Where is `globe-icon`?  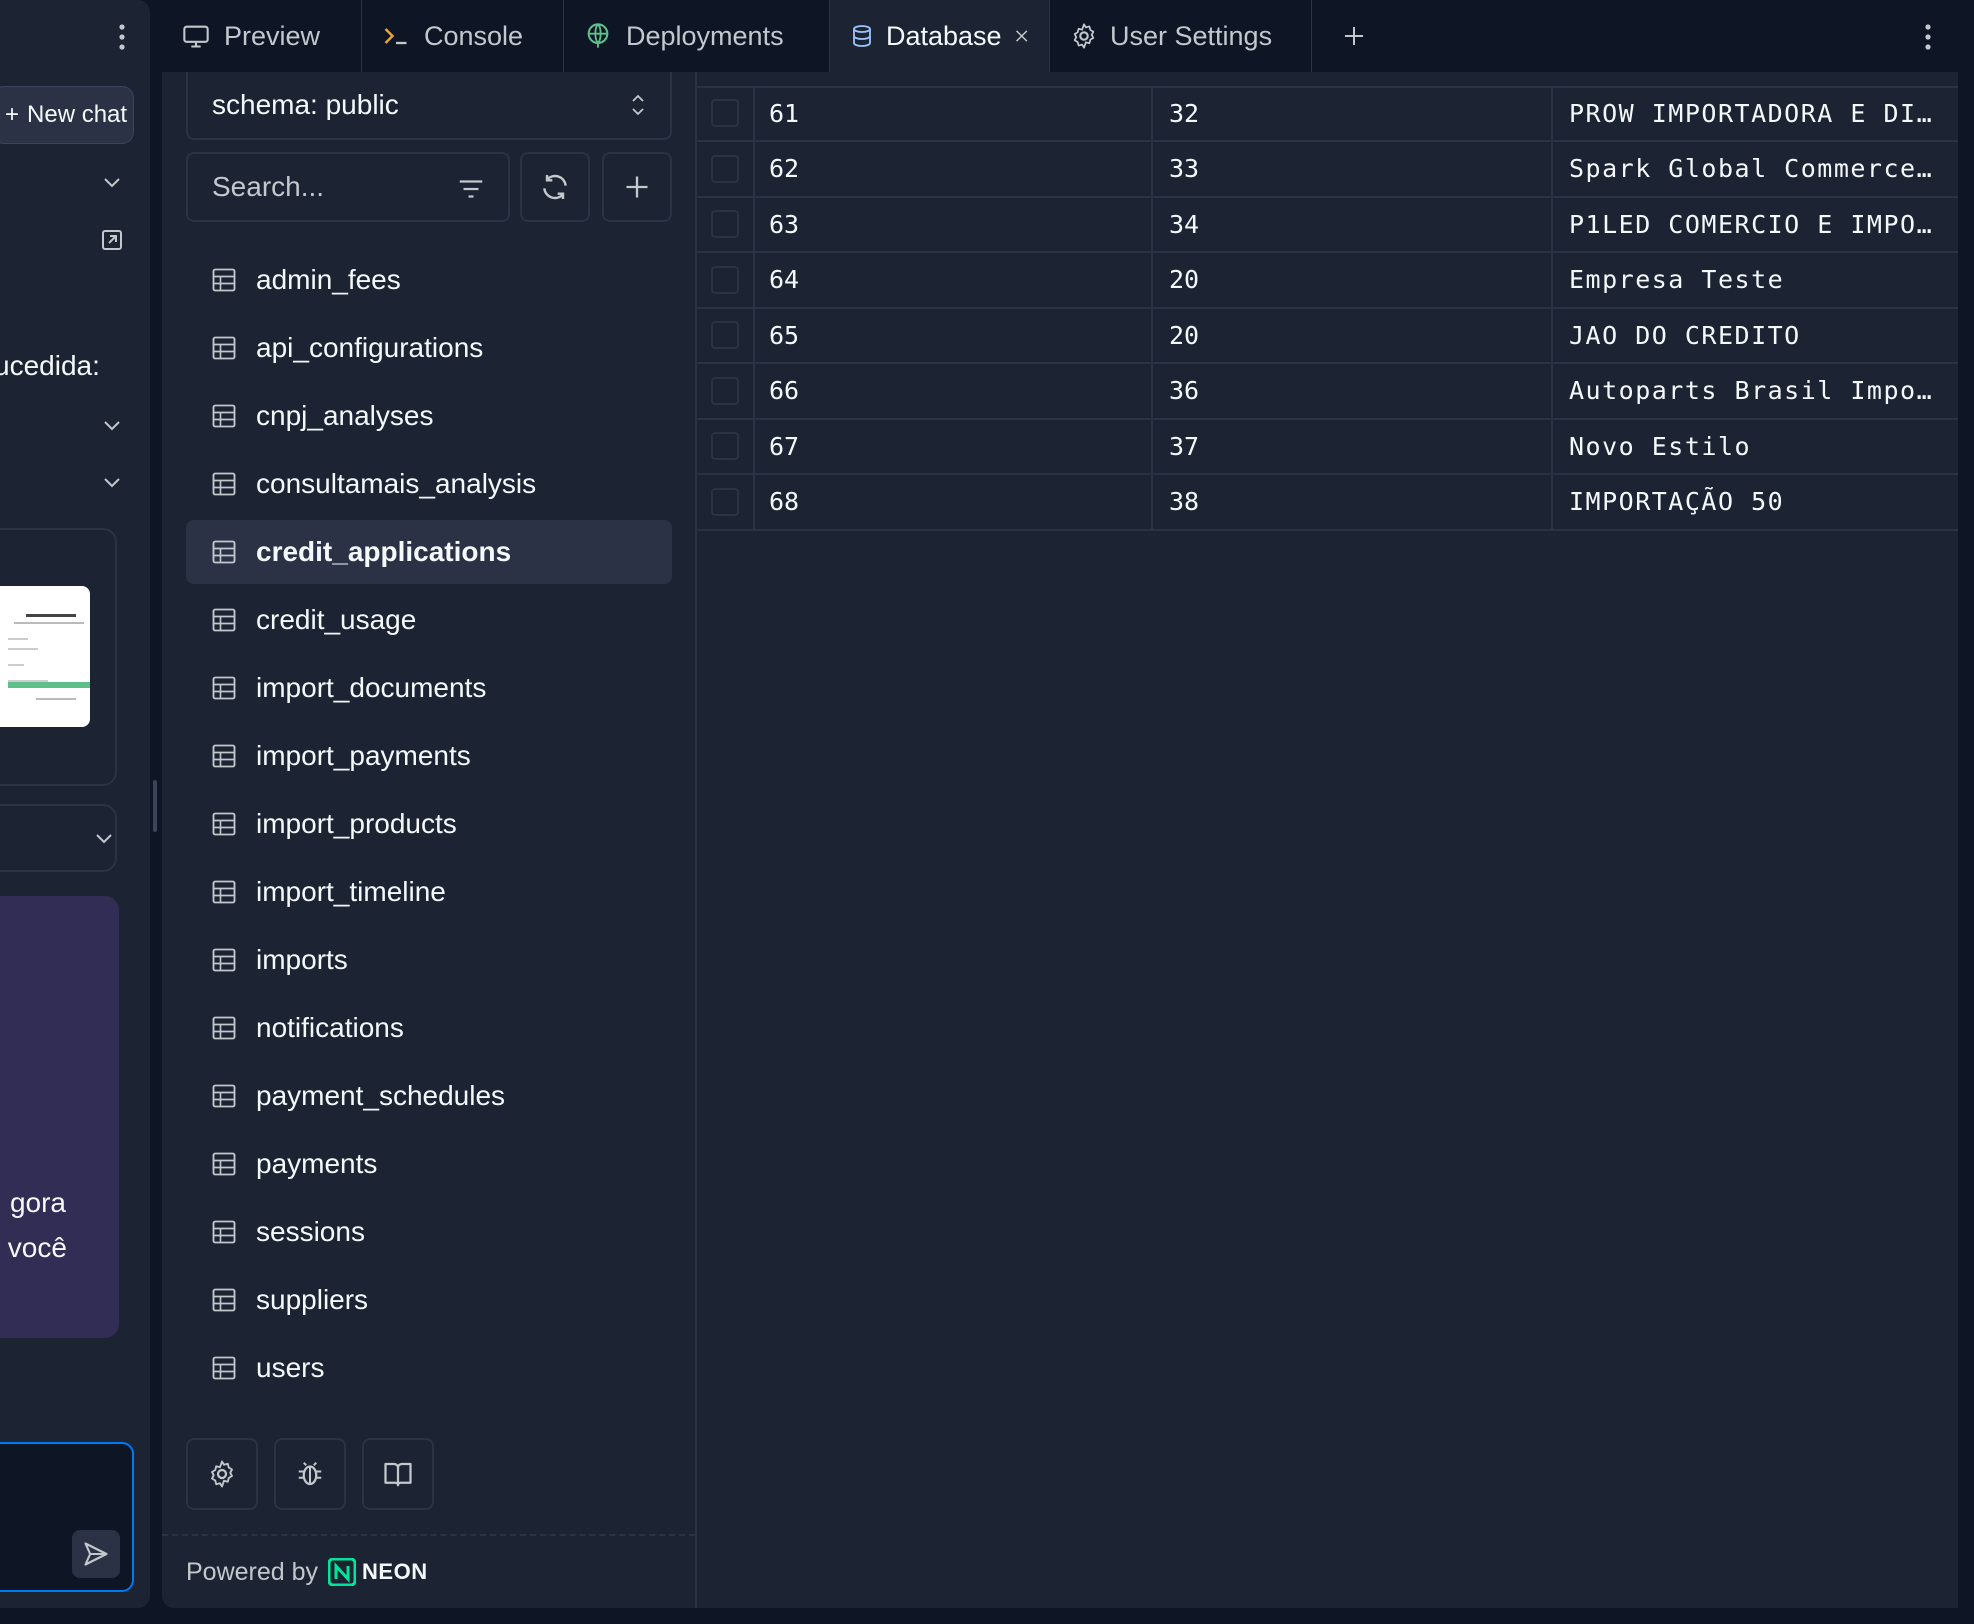
globe-icon is located at coordinates (598, 35).